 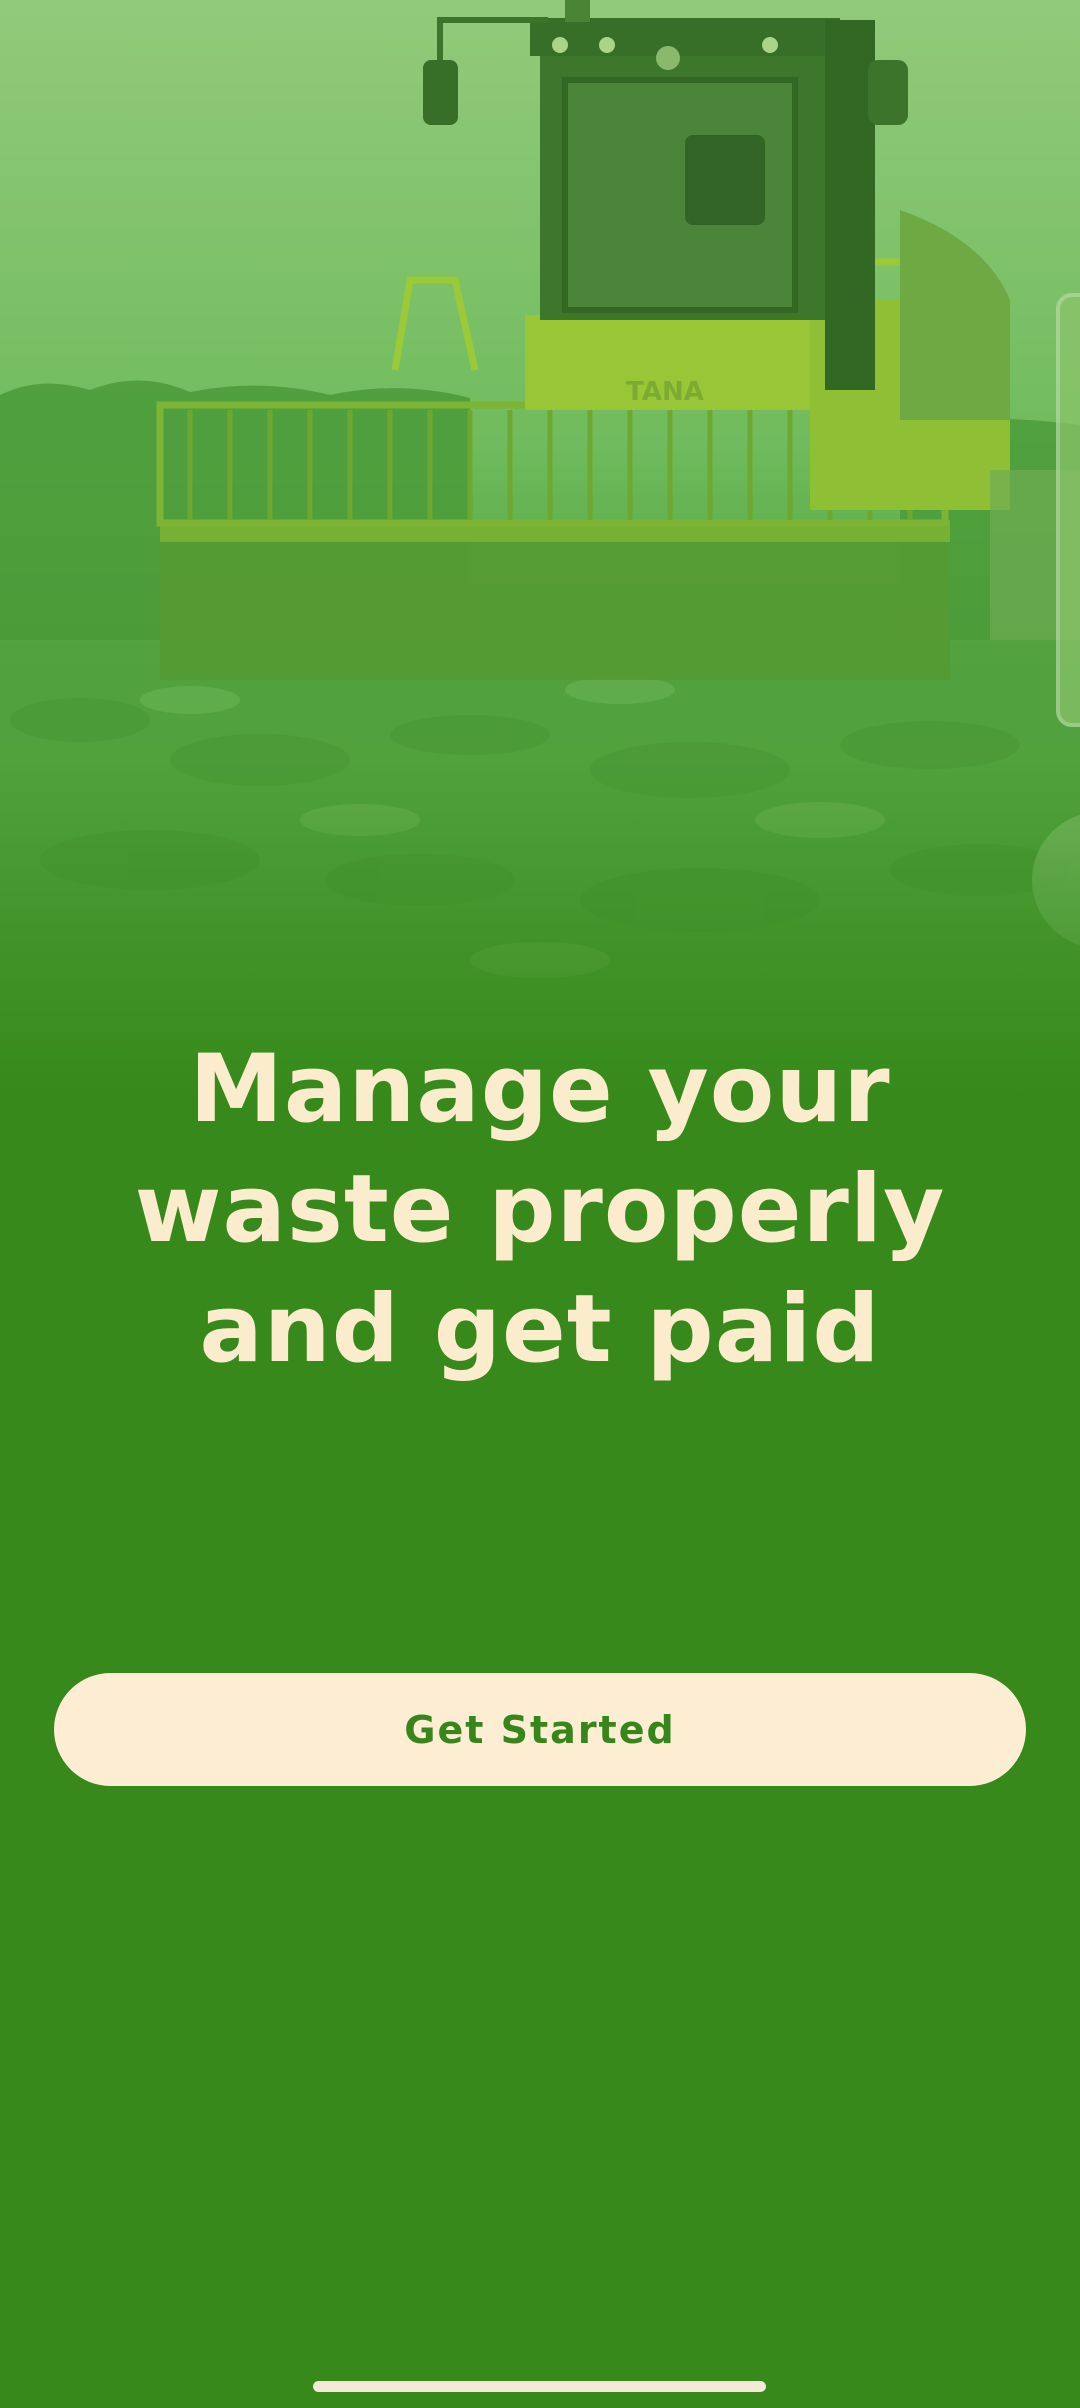 I want to click on headline: Manage your waste properly and get paid, so click(x=540, y=1209).